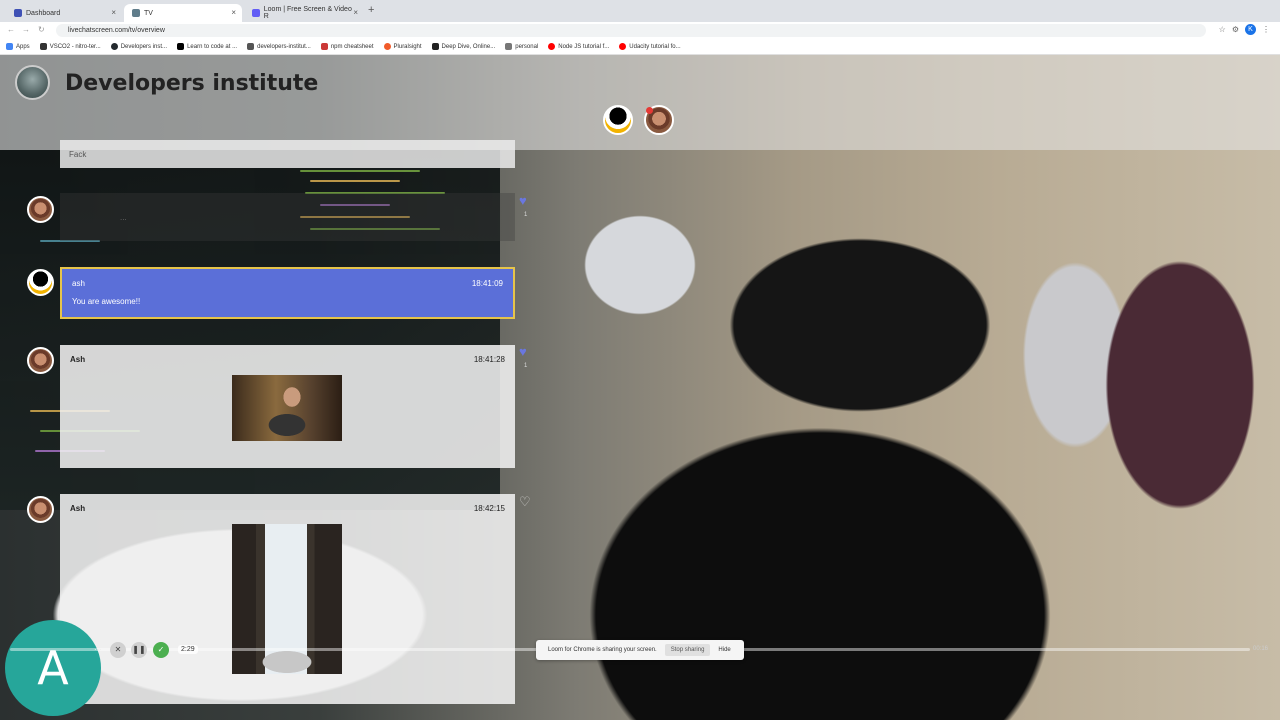 This screenshot has height=720, width=1280. Describe the element at coordinates (188, 649) in the screenshot. I see `recording-time: 2:29` at that location.